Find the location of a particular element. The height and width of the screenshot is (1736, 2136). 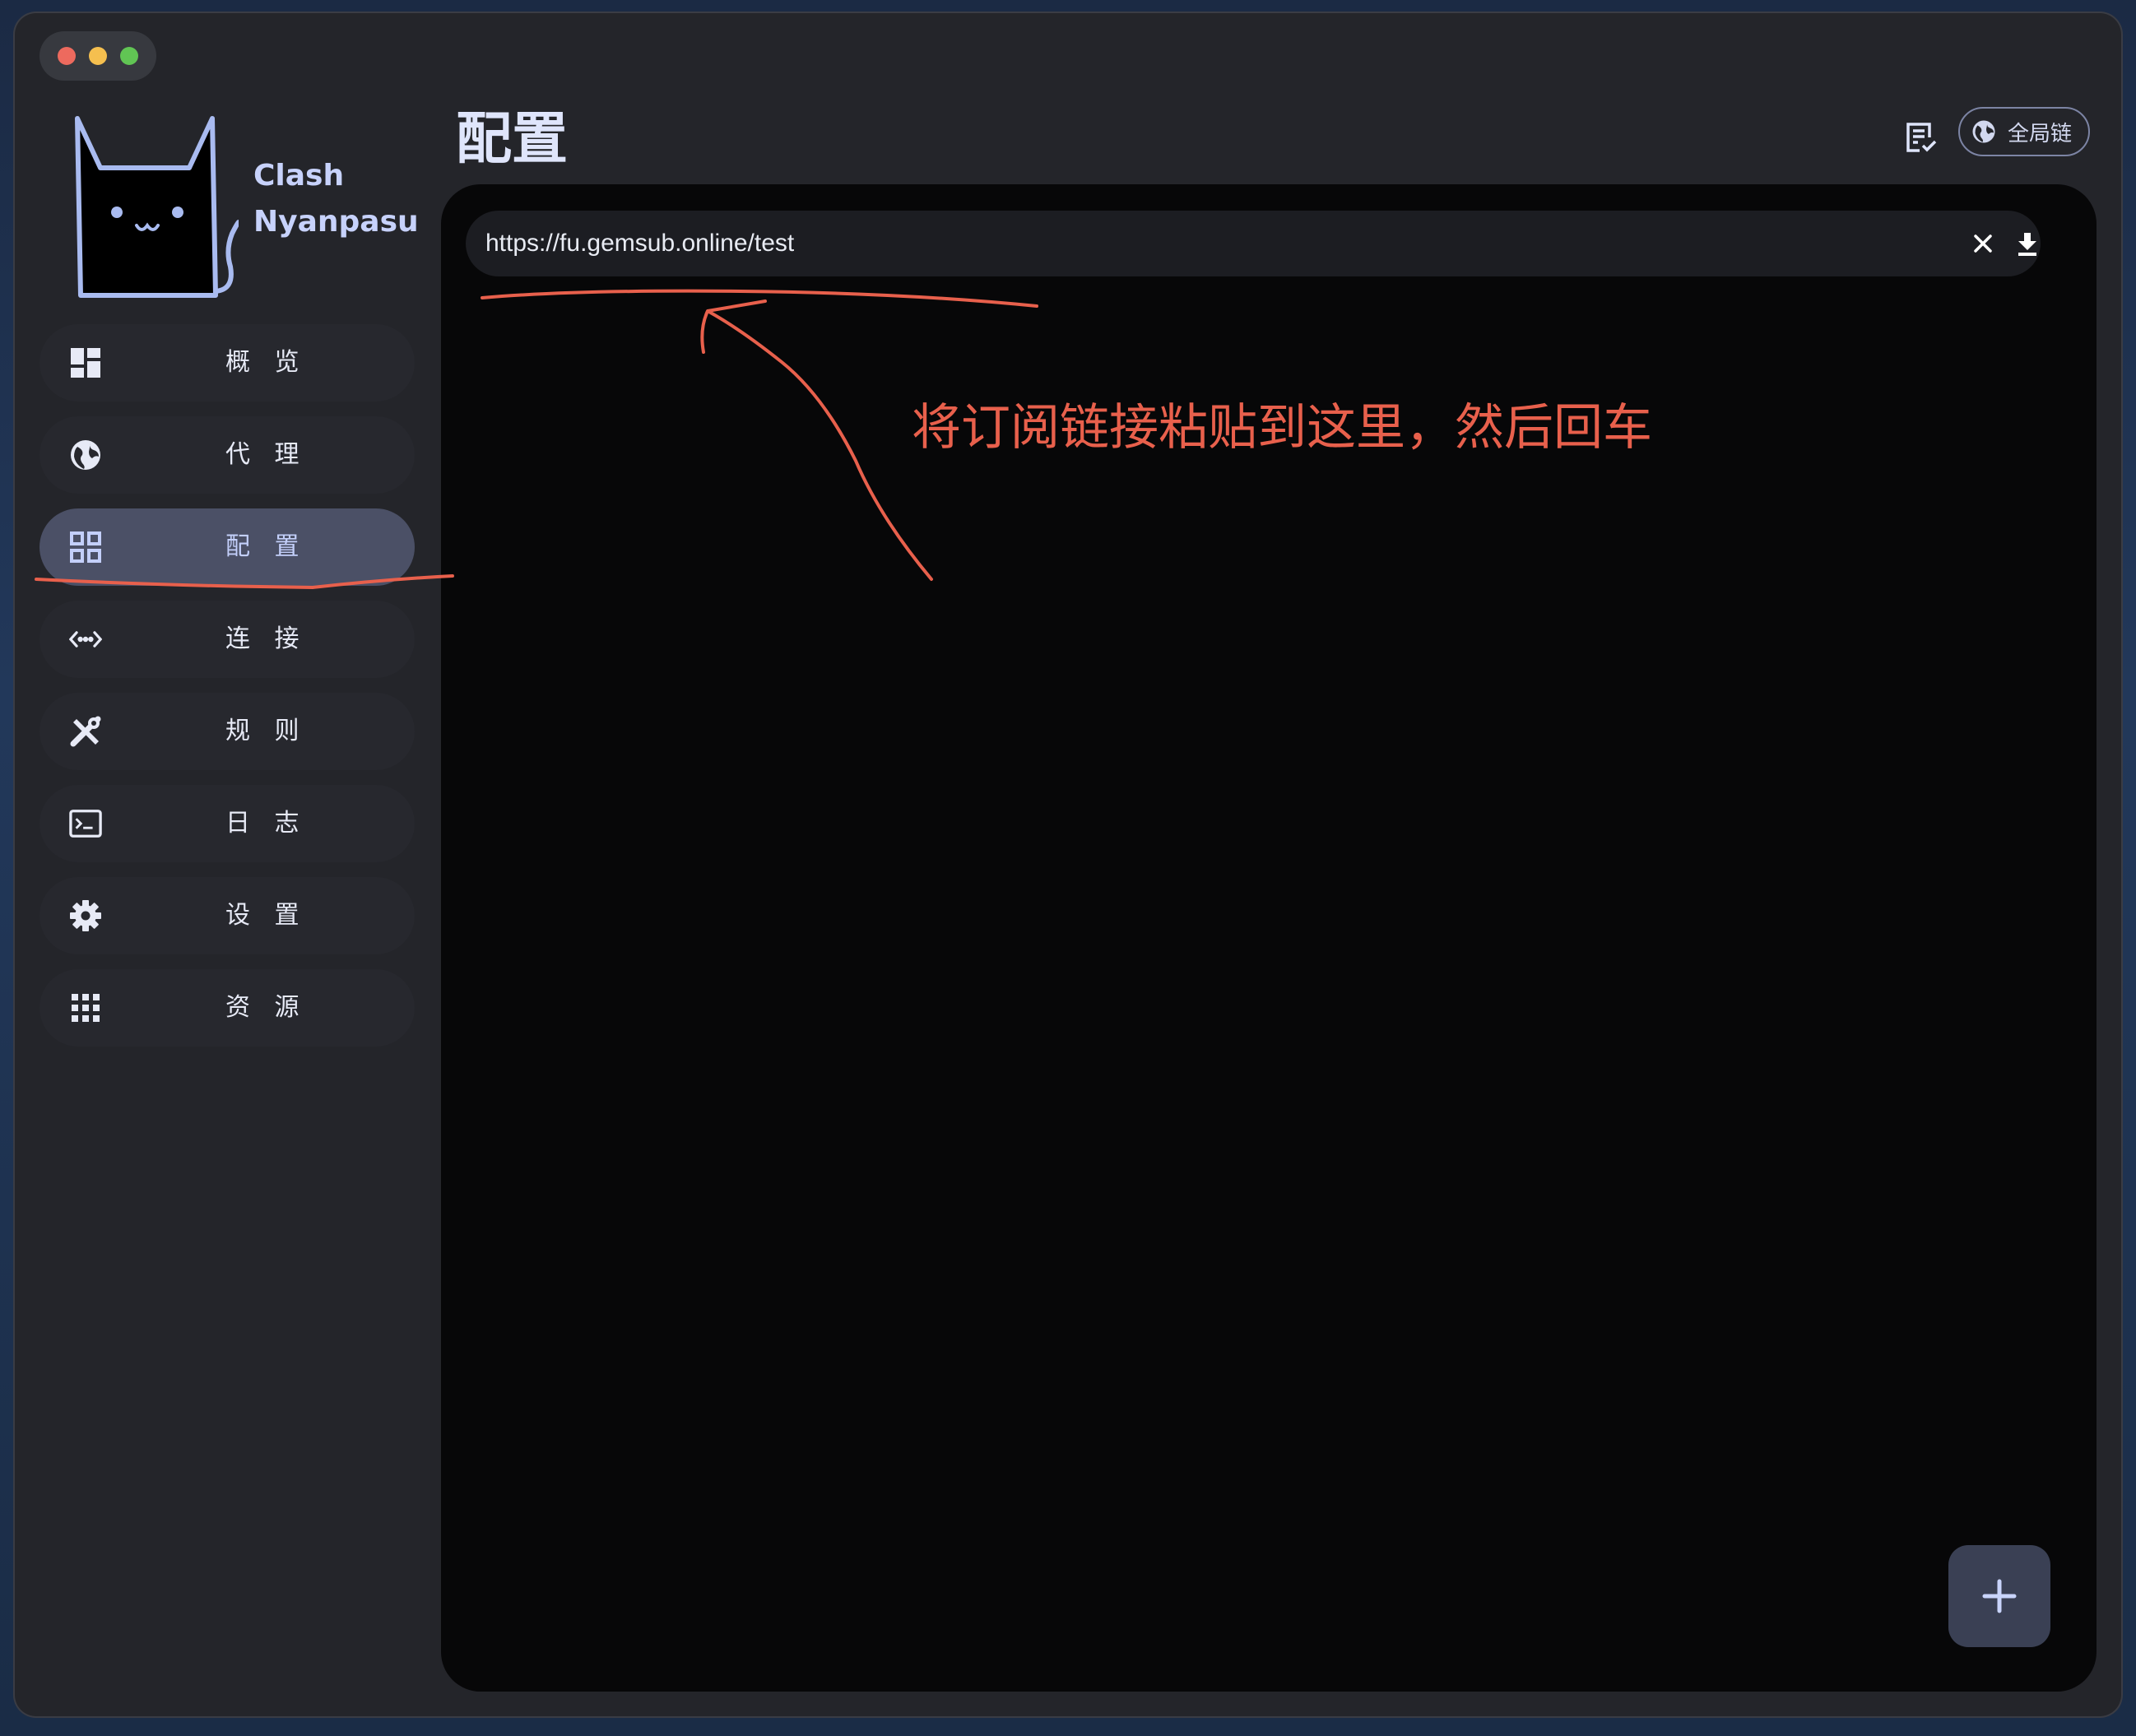

proxy-mode-label: 全局链 is located at coordinates (2041, 133).